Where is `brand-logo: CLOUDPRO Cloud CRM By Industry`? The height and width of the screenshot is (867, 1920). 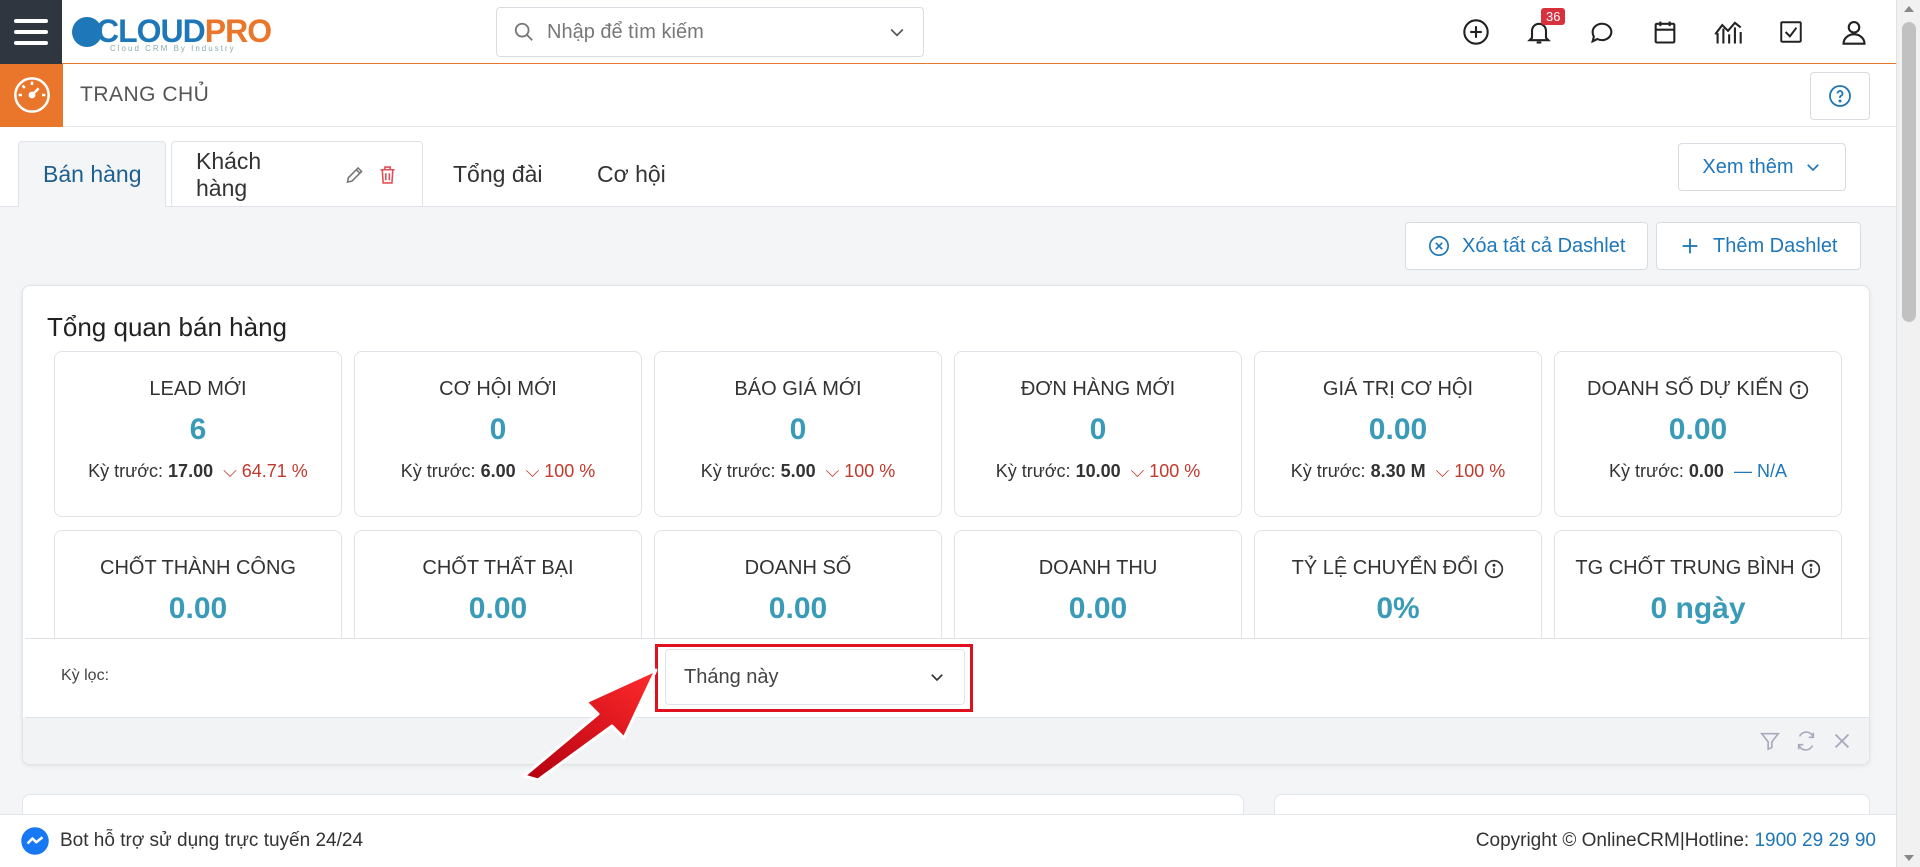 brand-logo: CLOUDPRO Cloud CRM By Industry is located at coordinates (172, 32).